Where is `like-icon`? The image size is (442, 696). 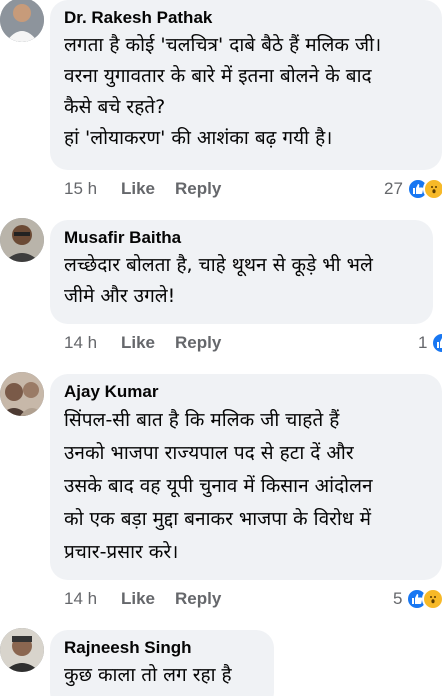 like-icon is located at coordinates (436, 343).